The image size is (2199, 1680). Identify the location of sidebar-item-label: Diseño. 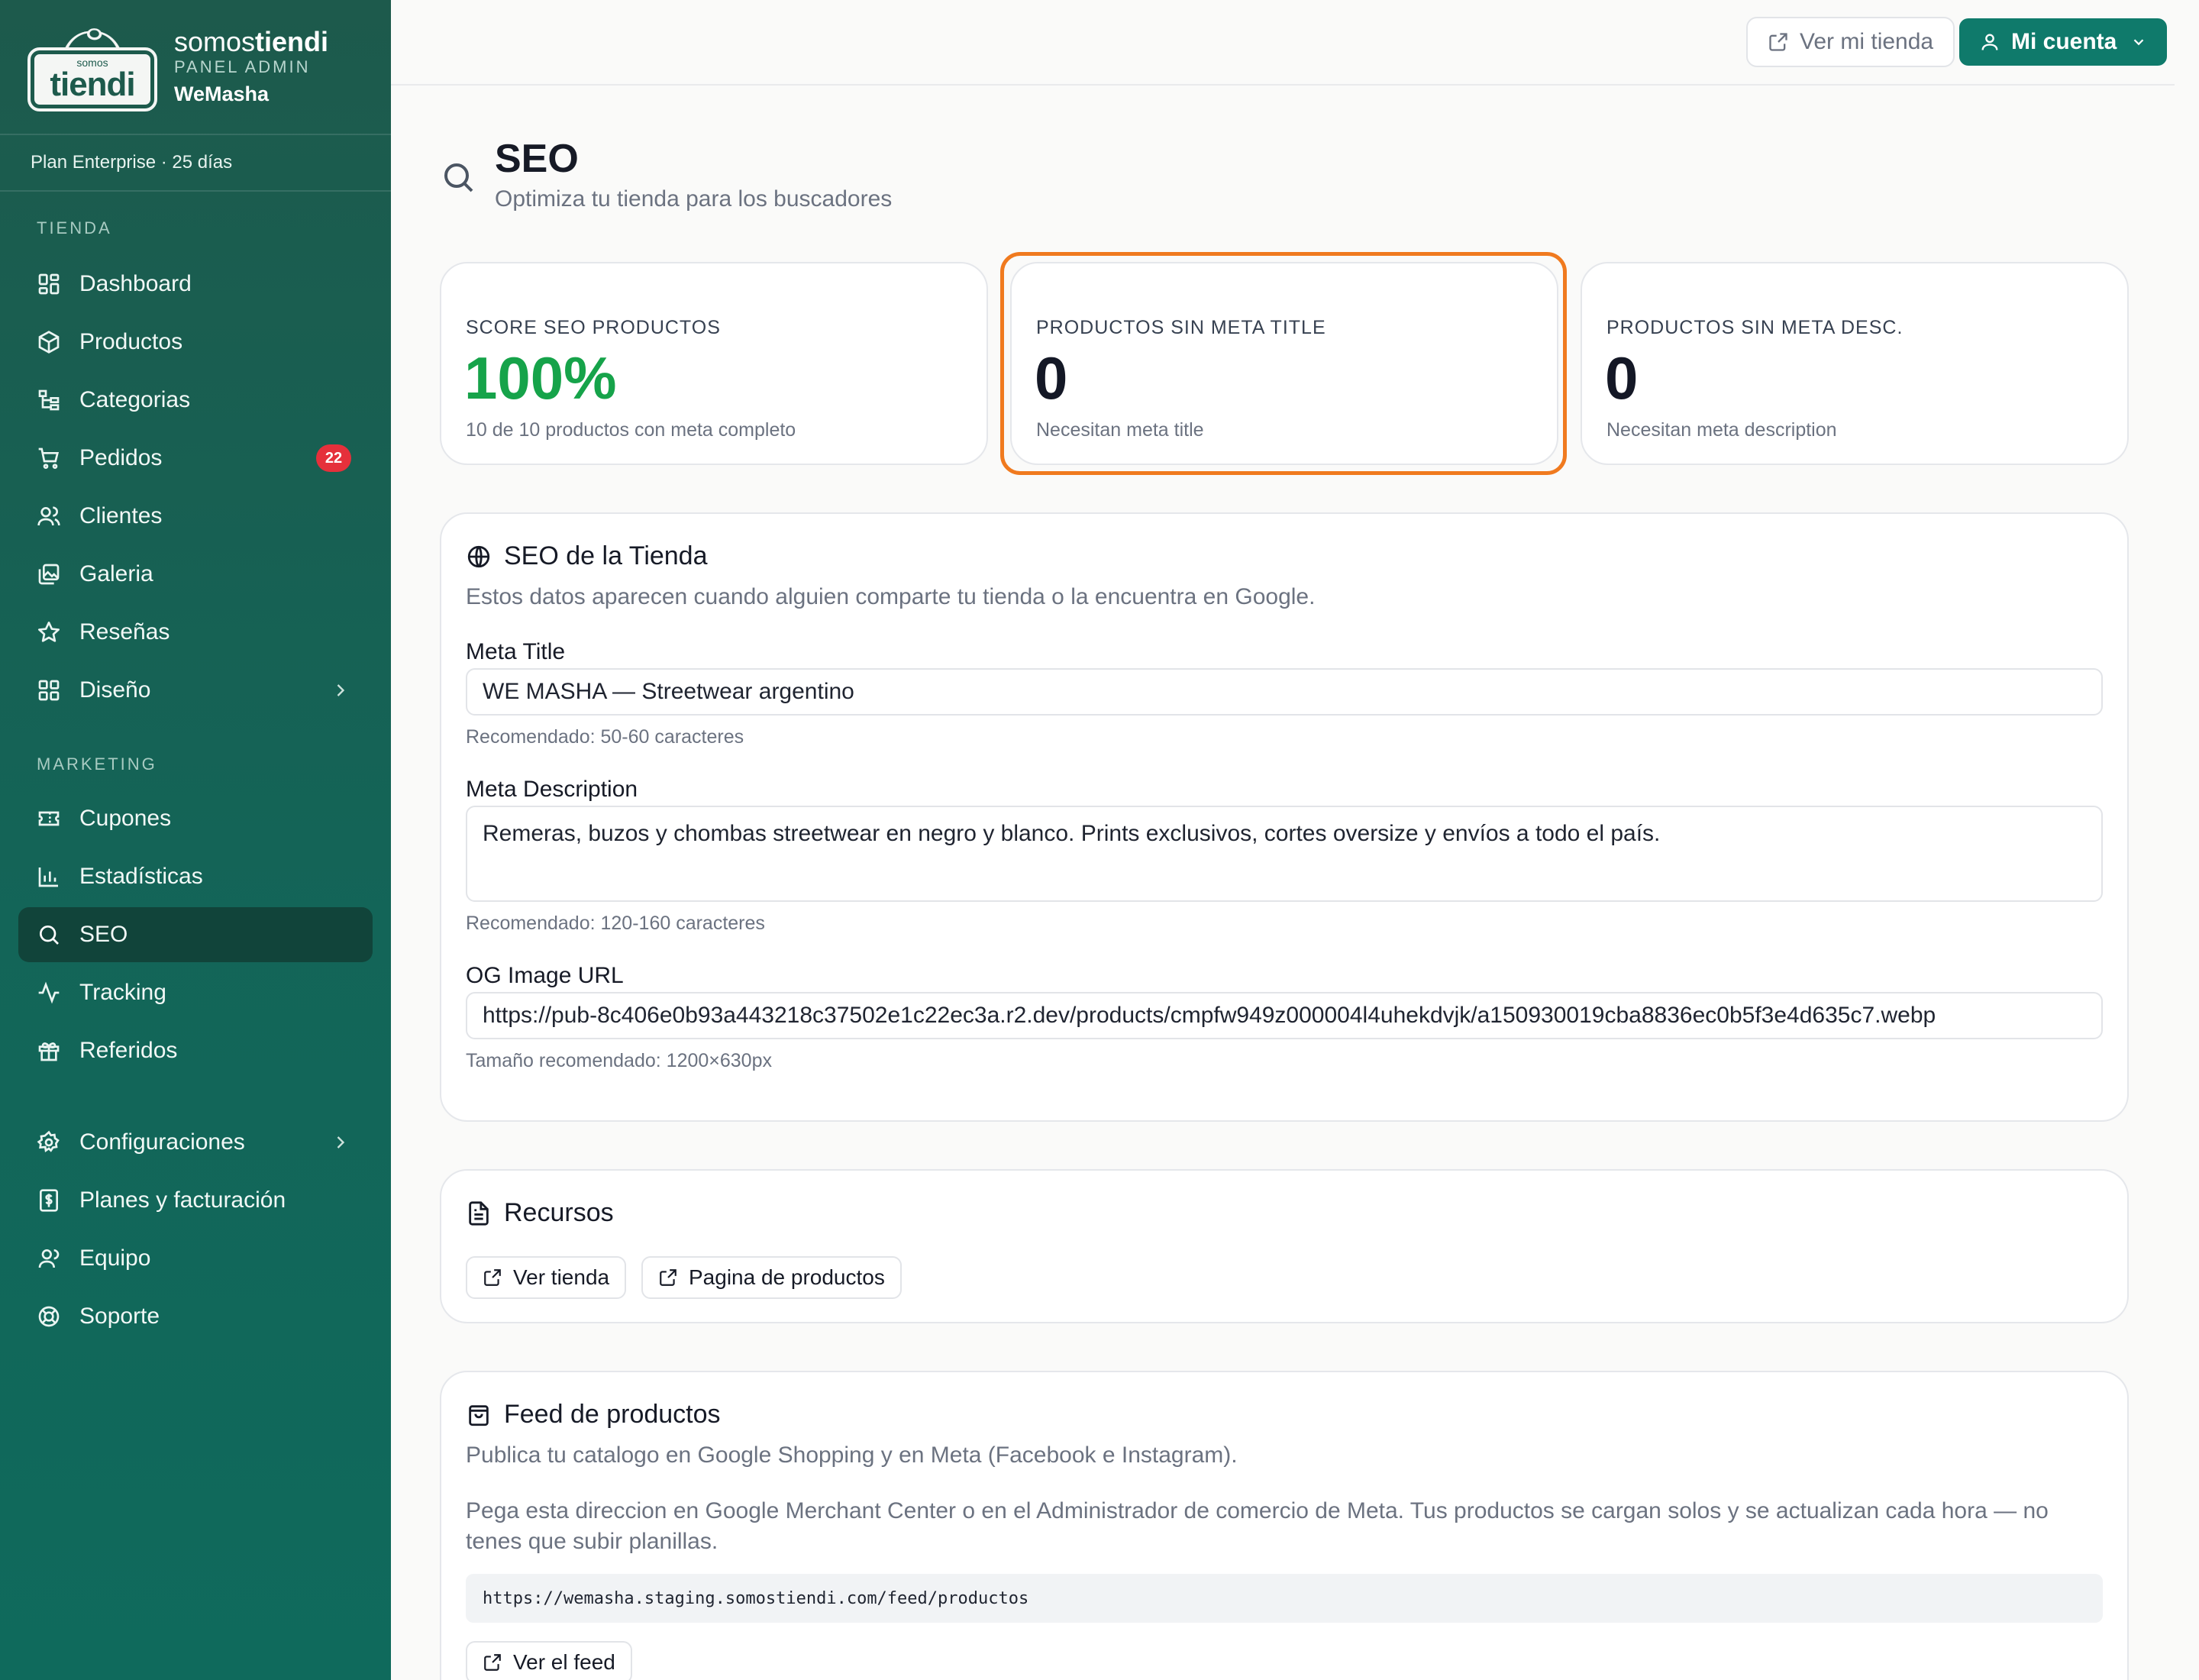
(114, 690).